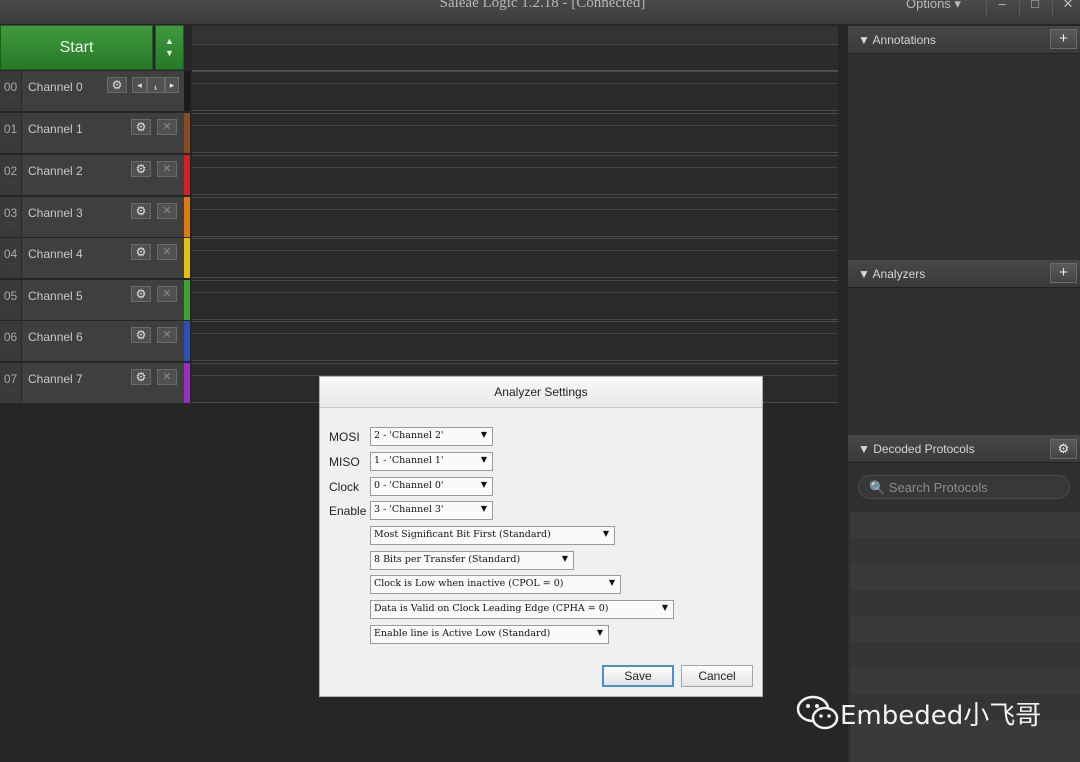  What do you see at coordinates (933, 6) in the screenshot?
I see `options-menu: Options ▾` at bounding box center [933, 6].